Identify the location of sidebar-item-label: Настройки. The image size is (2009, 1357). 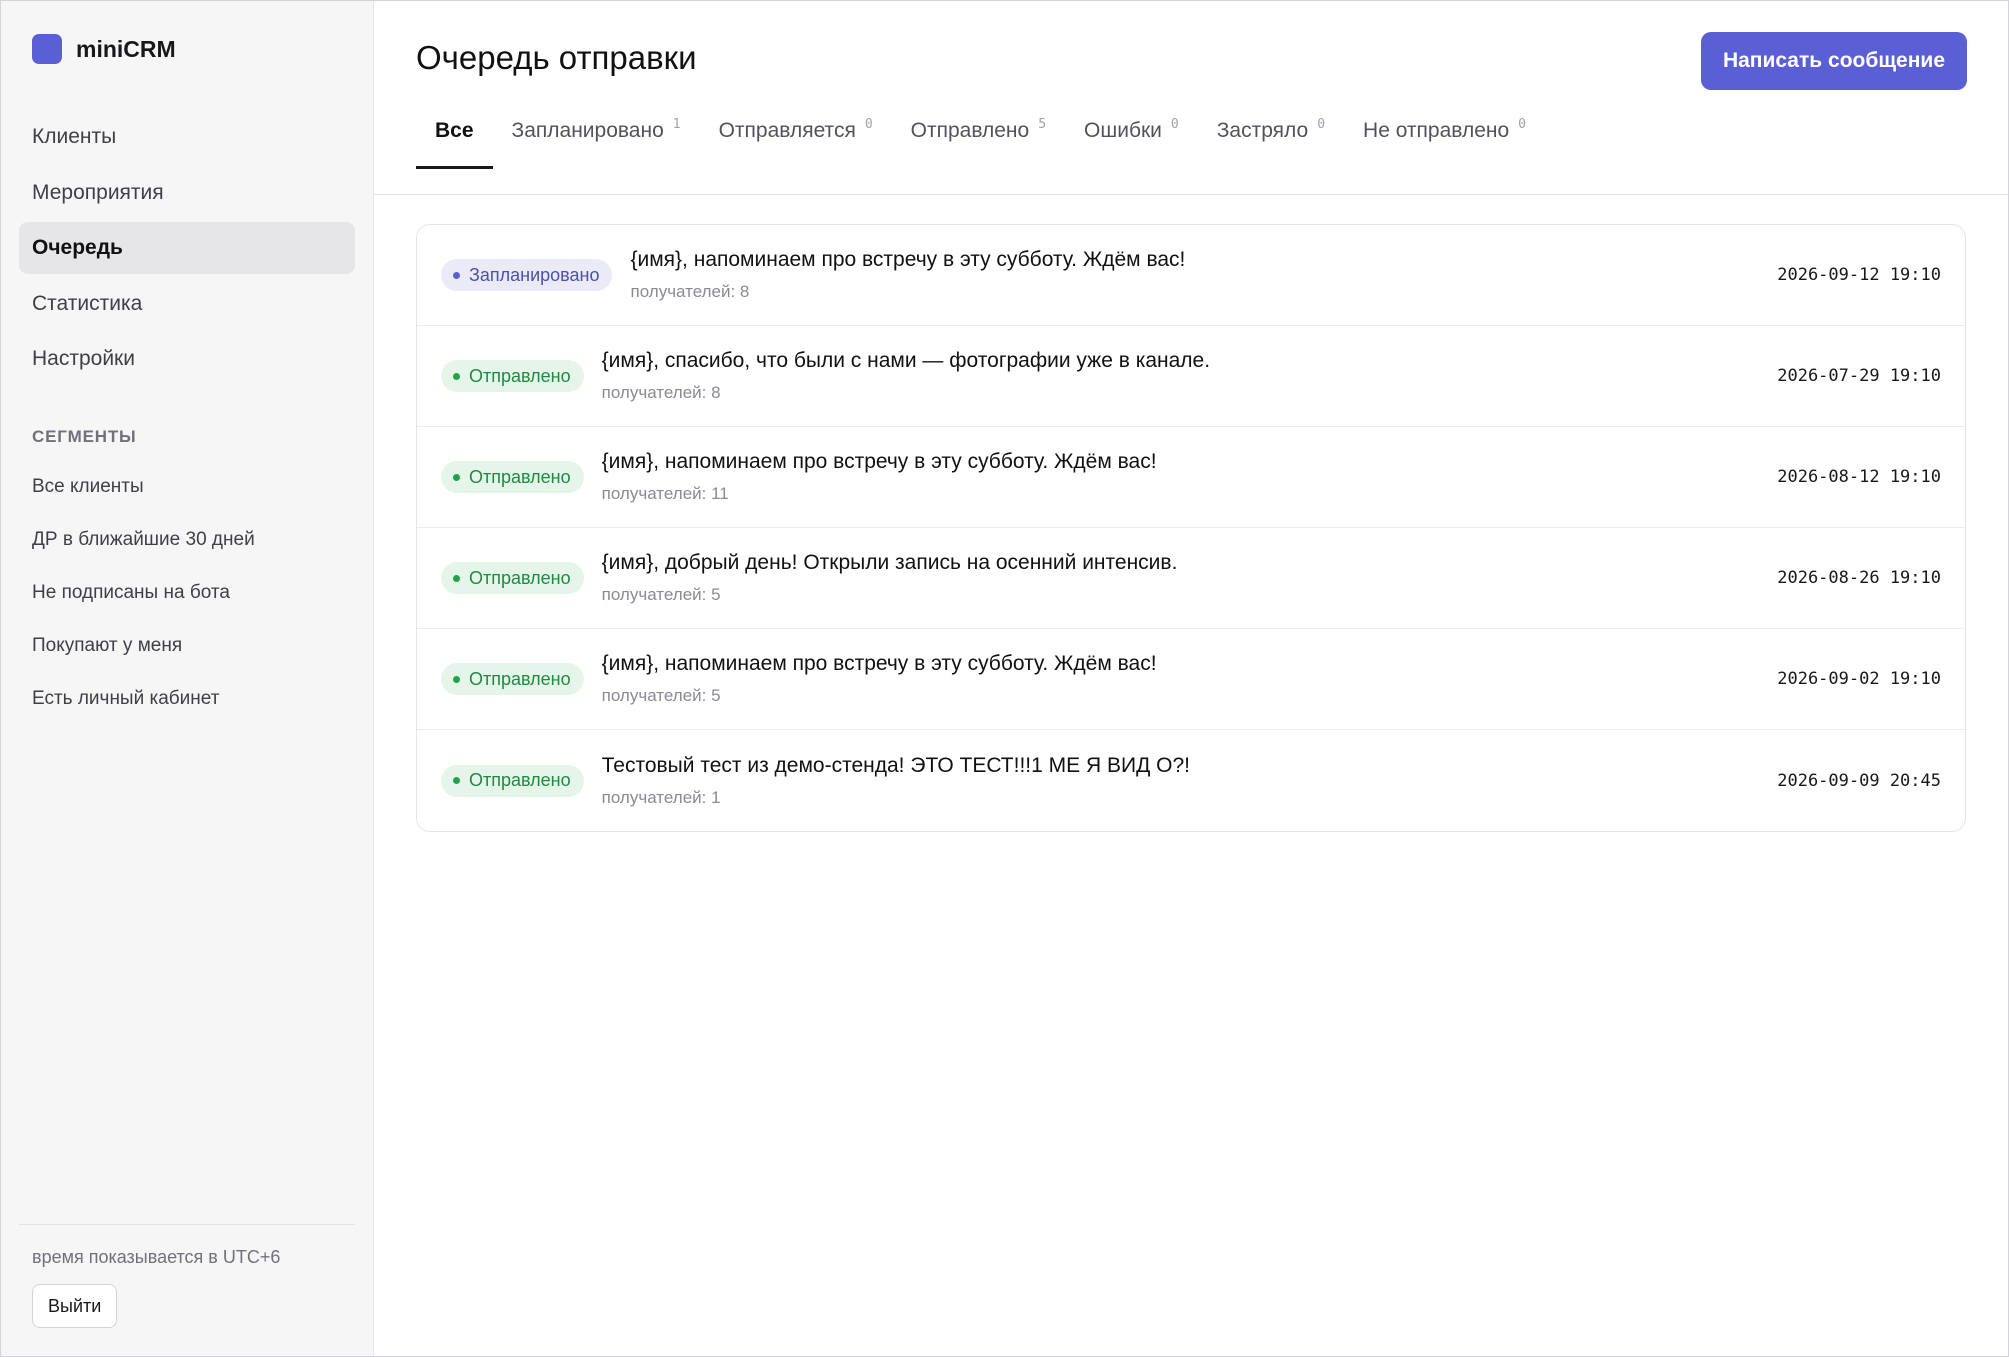
(83, 358).